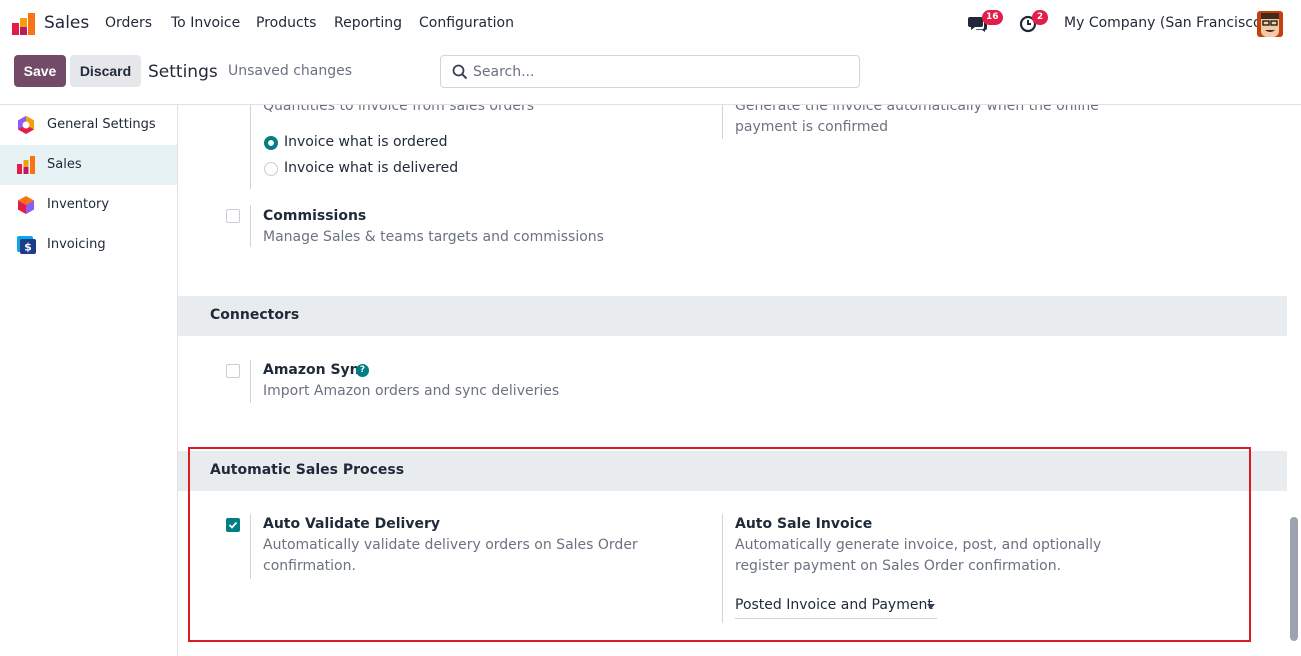 The width and height of the screenshot is (1301, 656). I want to click on general-settings-icon, so click(26, 125).